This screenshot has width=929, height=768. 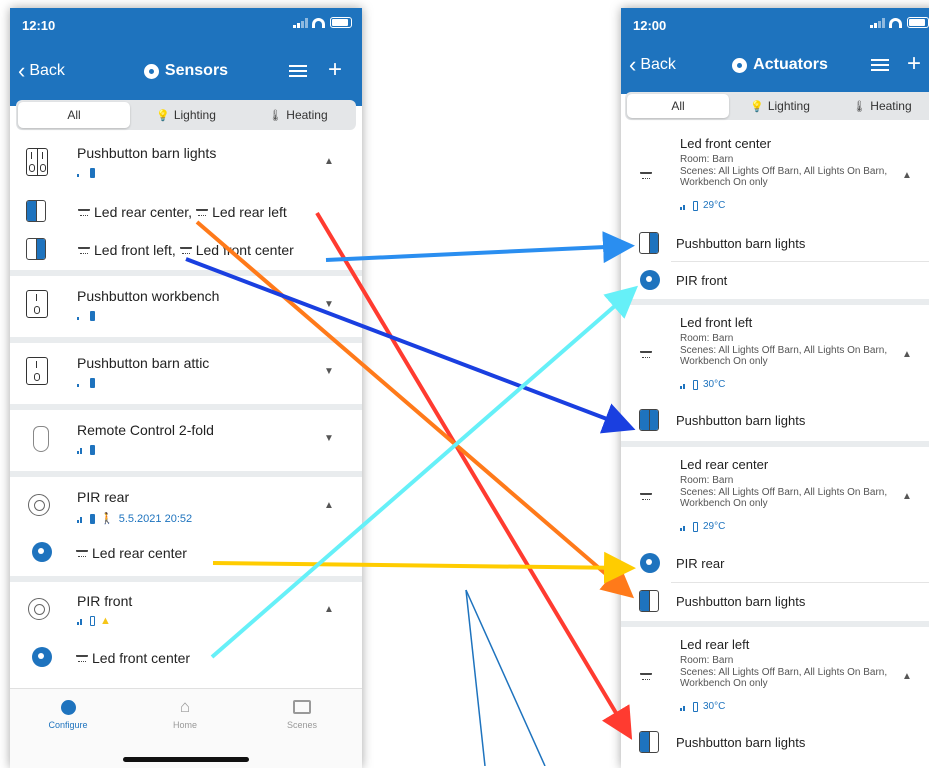 I want to click on linked-actuator-label: Led rear center,, so click(x=143, y=212).